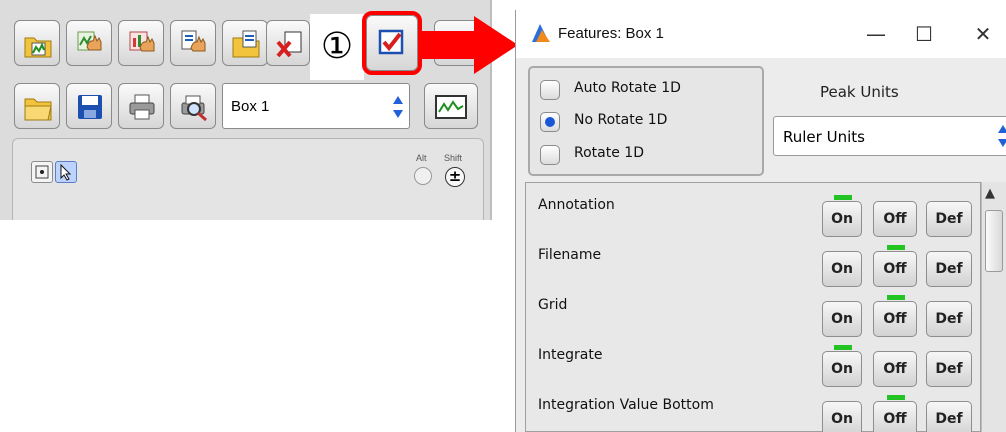 This screenshot has width=1006, height=432. I want to click on select-point-button, so click(42, 172).